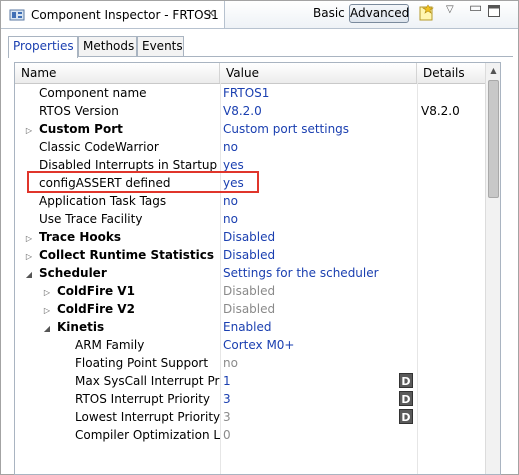  What do you see at coordinates (17, 16) in the screenshot?
I see `component-inspector-icon` at bounding box center [17, 16].